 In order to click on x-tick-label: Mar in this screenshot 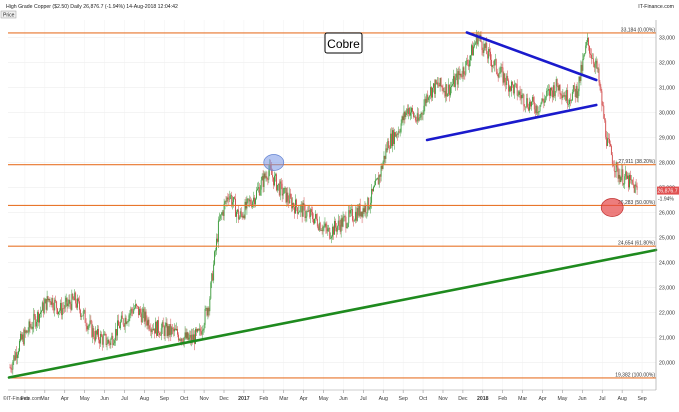, I will do `click(44, 399)`.